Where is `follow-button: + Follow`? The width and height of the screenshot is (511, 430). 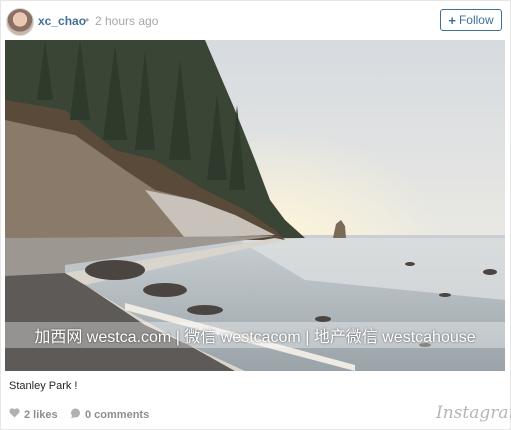
follow-button: + Follow is located at coordinates (471, 20).